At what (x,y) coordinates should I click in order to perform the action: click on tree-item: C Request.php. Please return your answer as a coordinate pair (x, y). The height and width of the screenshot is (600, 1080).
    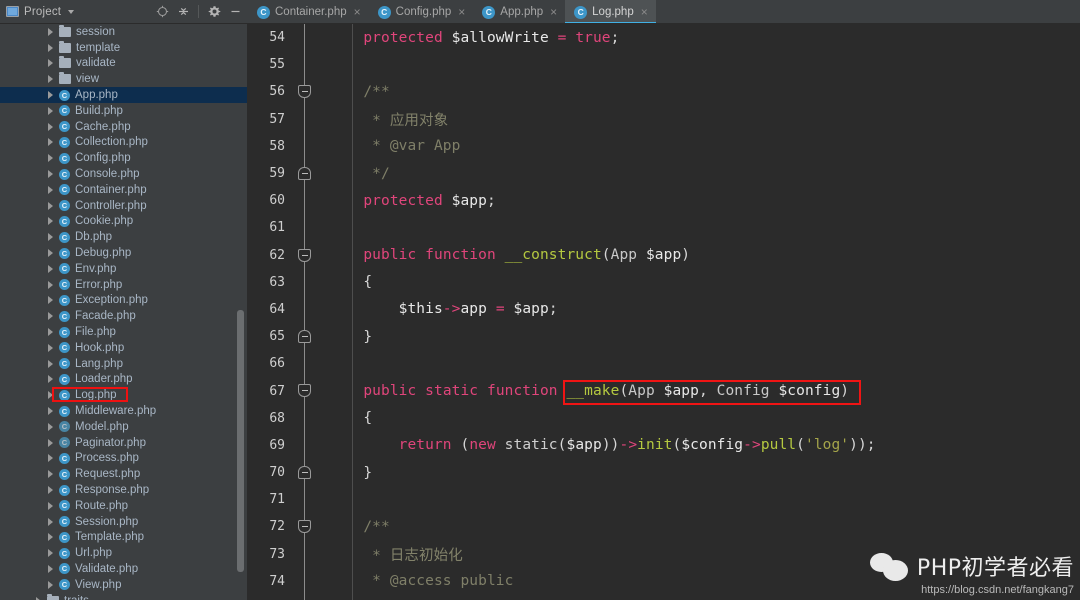
    Looking at the image, I should click on (123, 474).